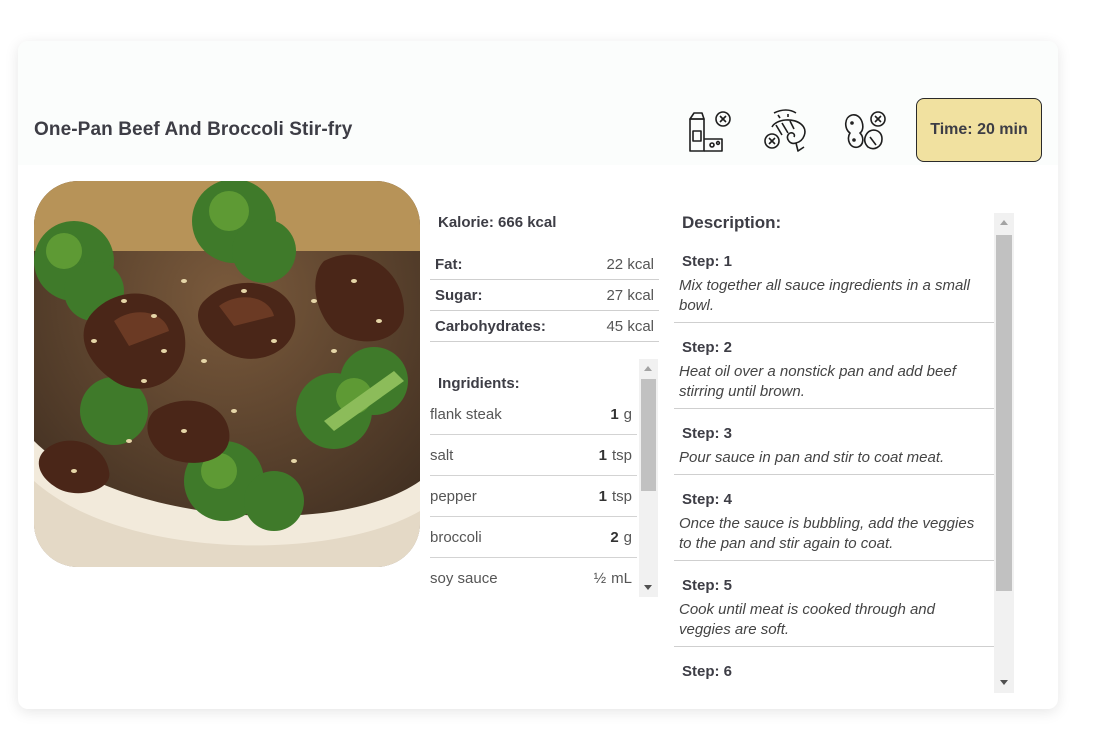 This screenshot has width=1109, height=750. Describe the element at coordinates (630, 295) in the screenshot. I see `nutrition-value: 27 kcal` at that location.